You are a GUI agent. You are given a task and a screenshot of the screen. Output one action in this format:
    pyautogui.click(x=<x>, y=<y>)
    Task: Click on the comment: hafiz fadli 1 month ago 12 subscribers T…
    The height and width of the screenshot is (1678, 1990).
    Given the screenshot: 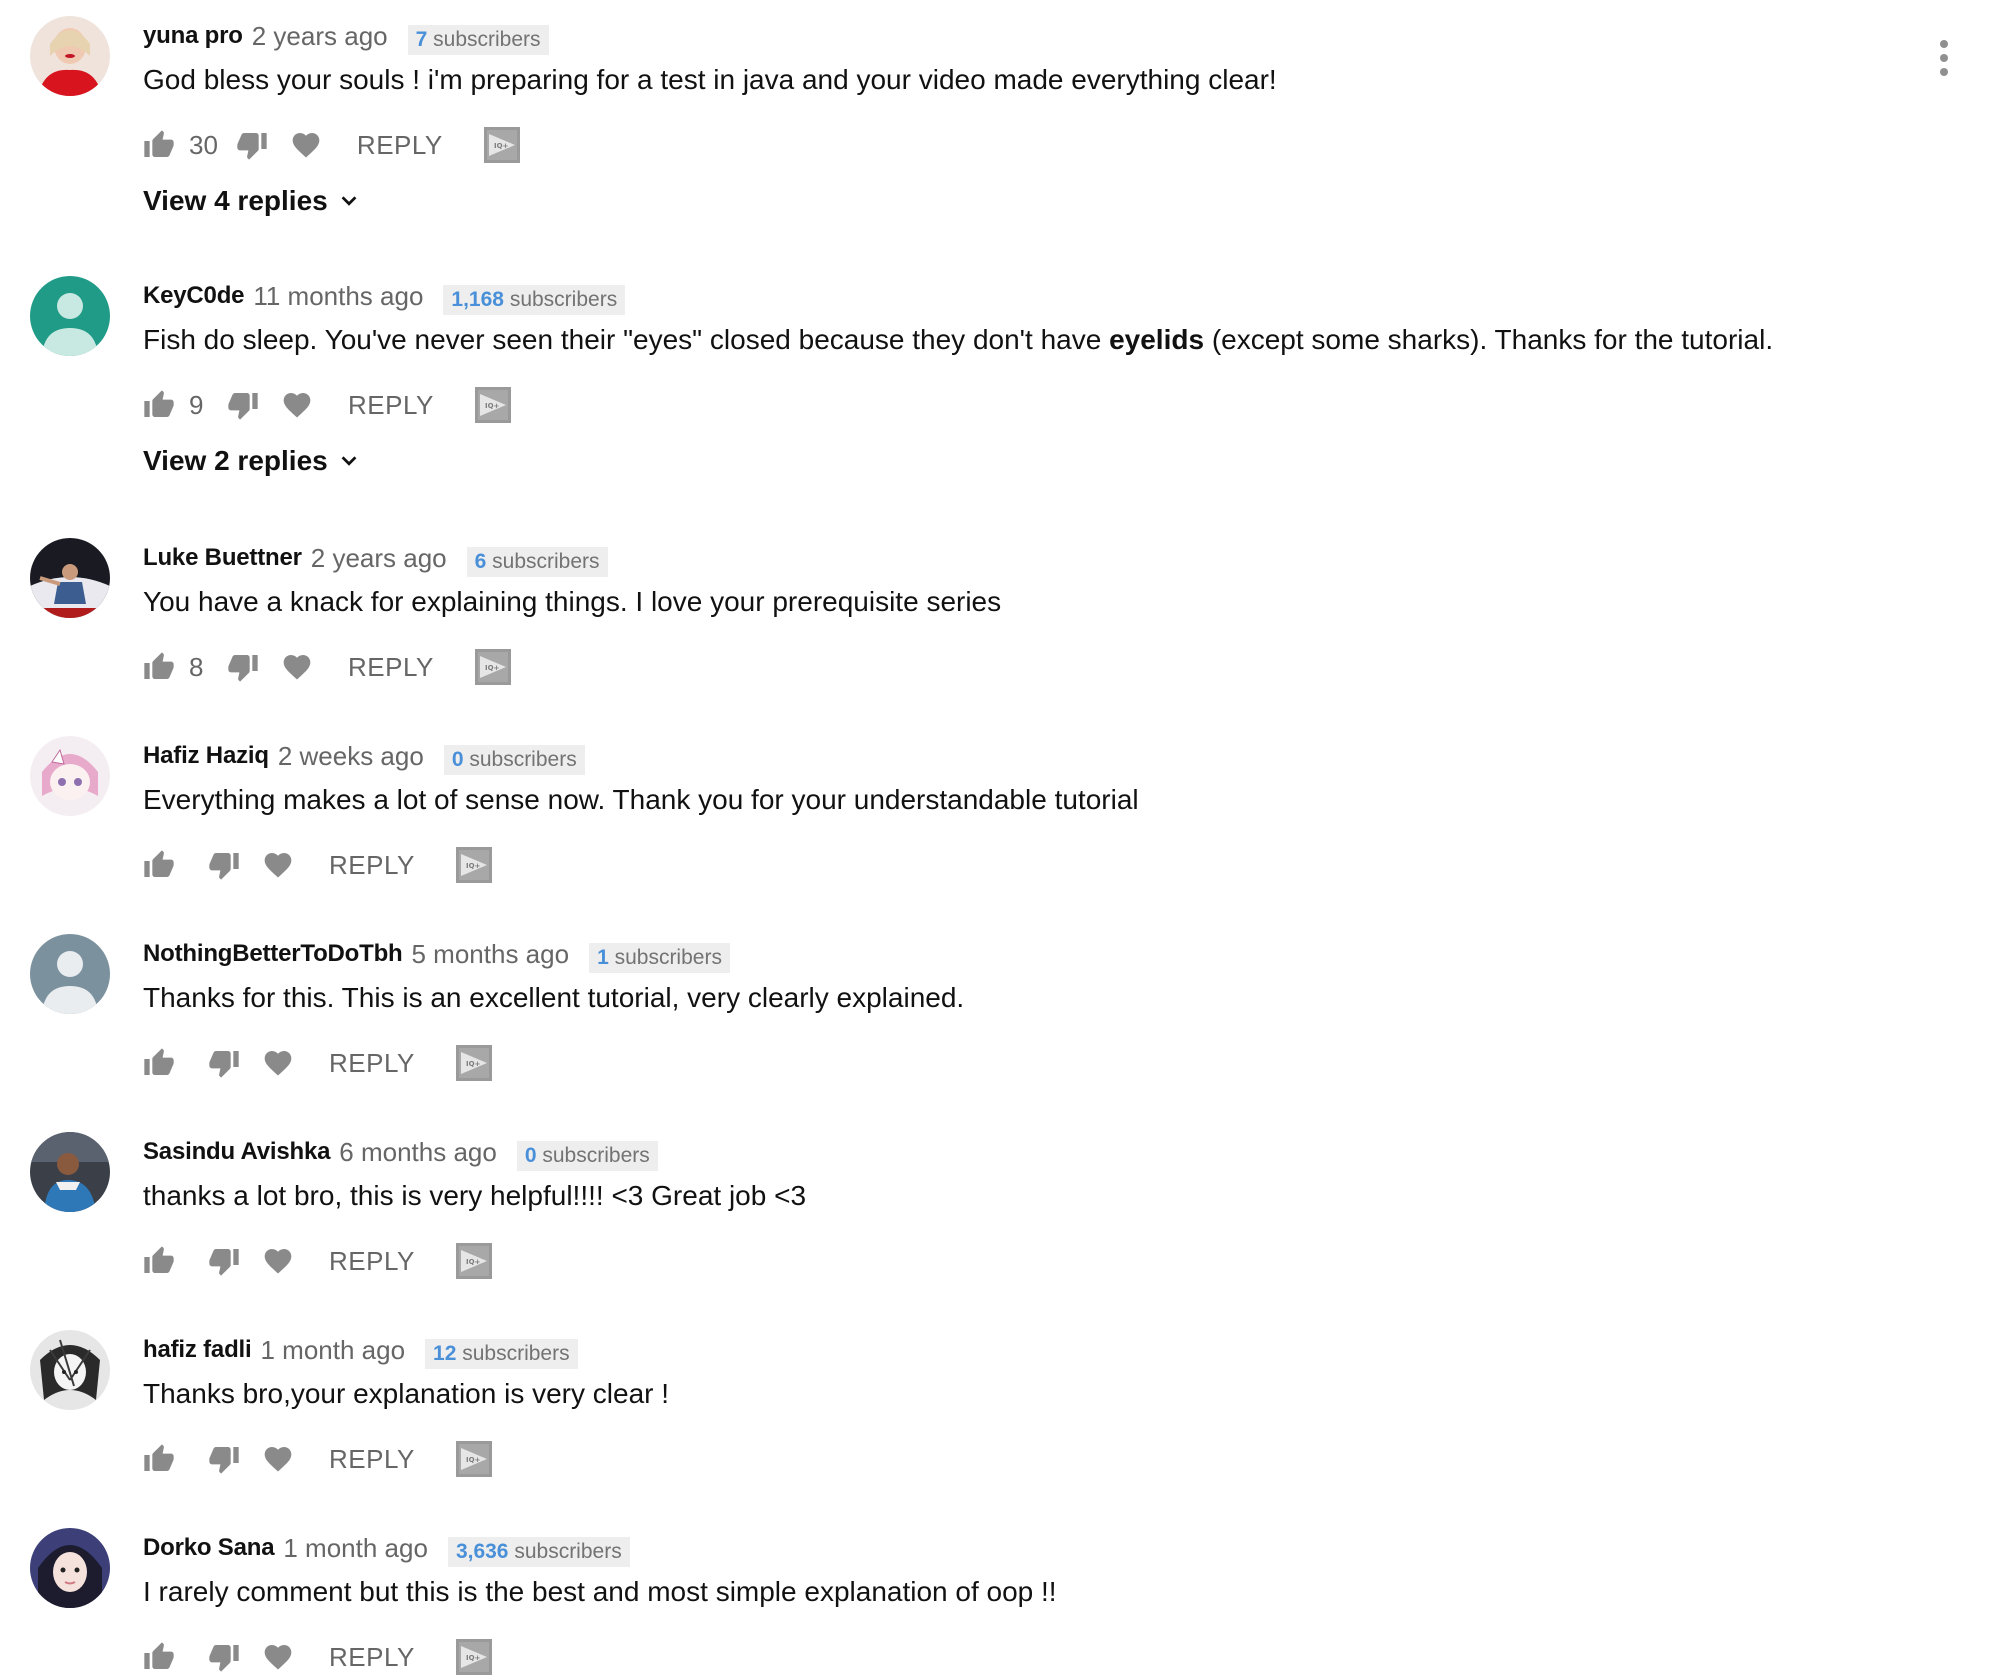 What is the action you would take?
    pyautogui.click(x=990, y=1399)
    